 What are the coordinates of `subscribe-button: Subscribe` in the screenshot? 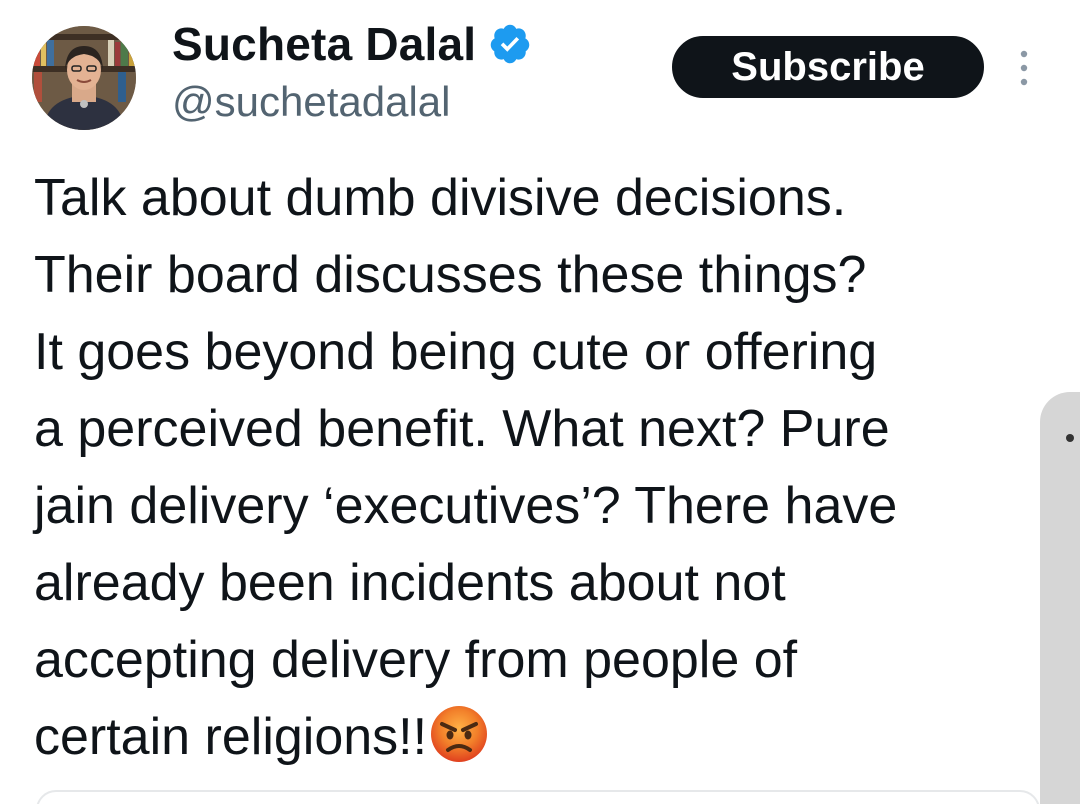 It's located at (828, 67).